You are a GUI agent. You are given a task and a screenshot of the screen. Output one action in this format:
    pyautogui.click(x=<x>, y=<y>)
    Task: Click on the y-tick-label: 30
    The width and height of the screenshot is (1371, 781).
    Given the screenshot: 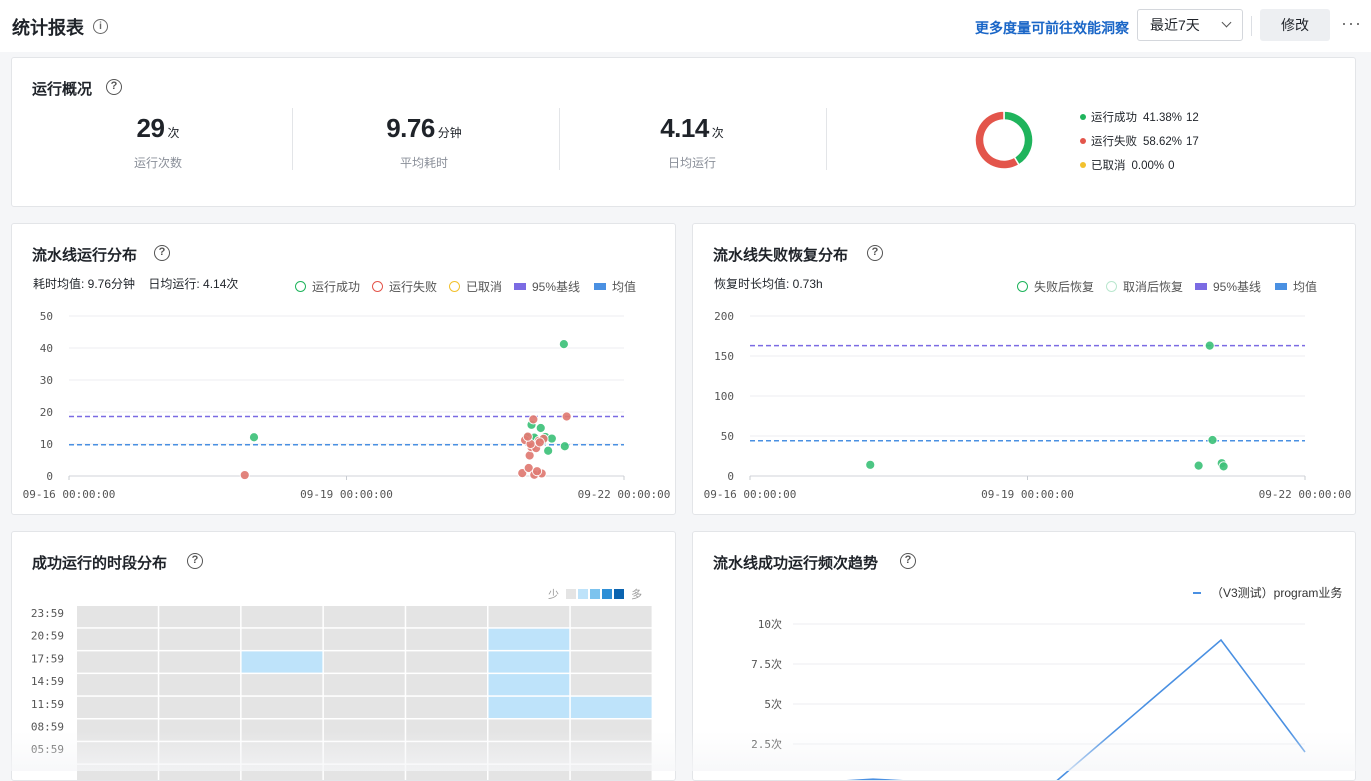 What is the action you would take?
    pyautogui.click(x=46, y=380)
    